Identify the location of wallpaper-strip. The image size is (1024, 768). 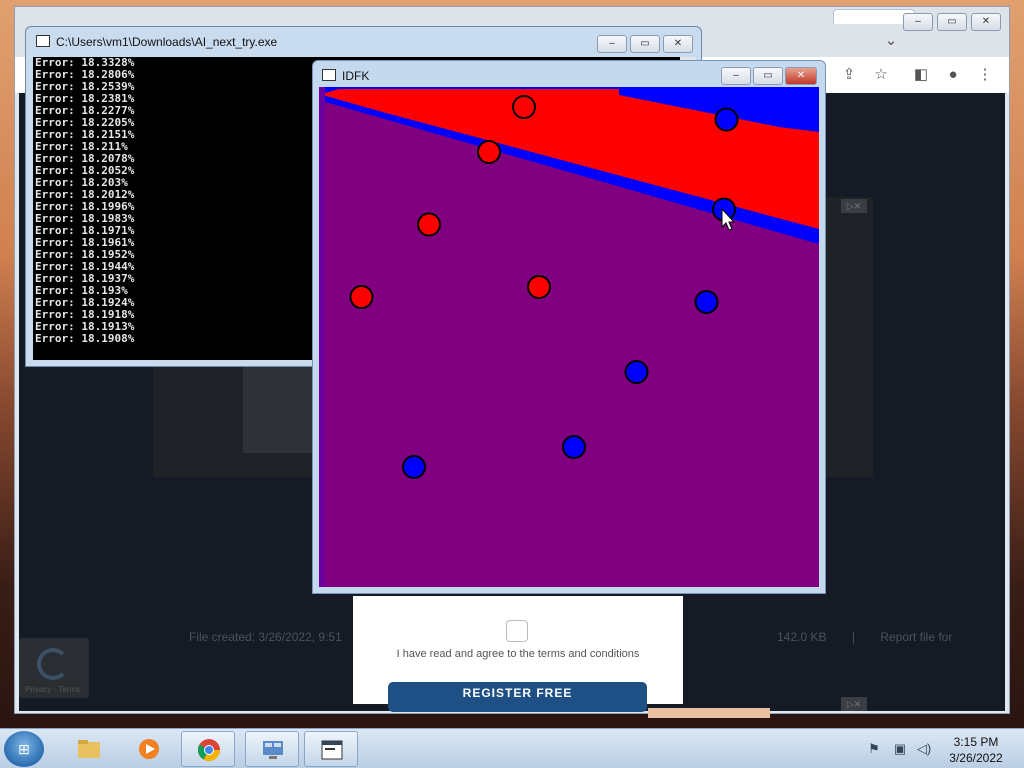
(709, 713).